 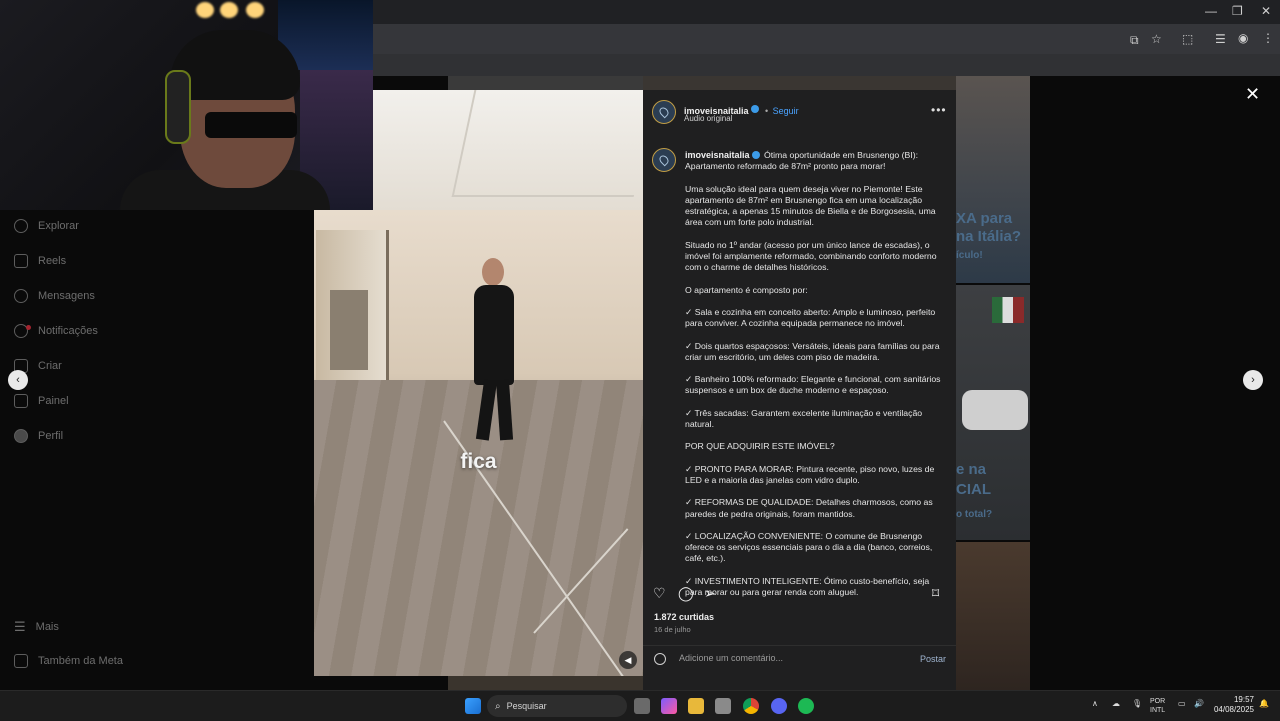 I want to click on next-post-arrow-icon: ›, so click(x=1253, y=380).